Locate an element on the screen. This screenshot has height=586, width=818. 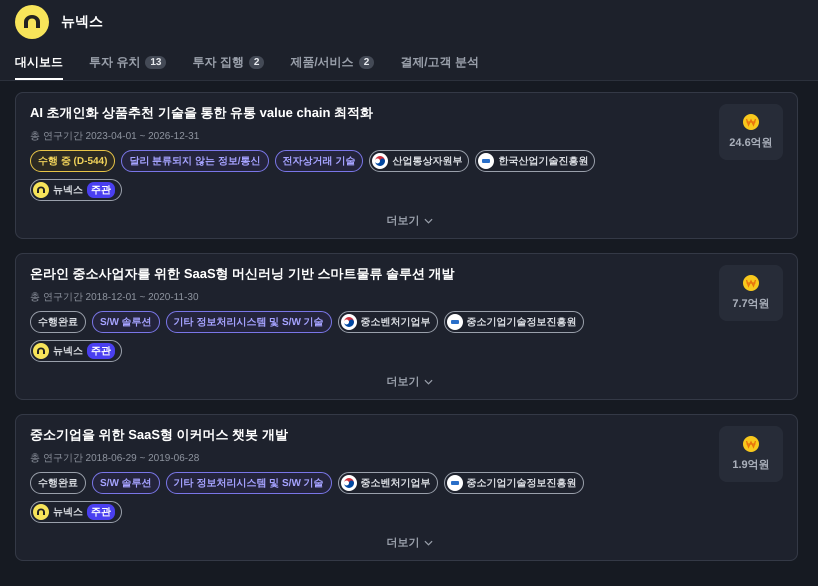
research-period: 총 연구기간 2018-12-01 ~ 2020-11-30 is located at coordinates (115, 297).